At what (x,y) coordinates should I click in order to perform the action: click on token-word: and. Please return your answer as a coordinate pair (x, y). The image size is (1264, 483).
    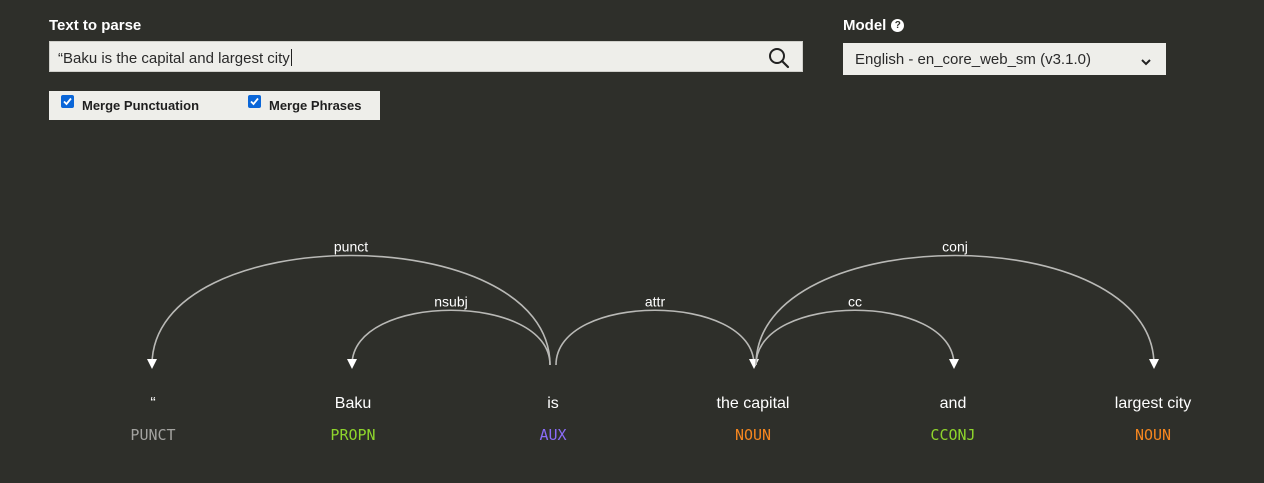
    Looking at the image, I should click on (953, 403).